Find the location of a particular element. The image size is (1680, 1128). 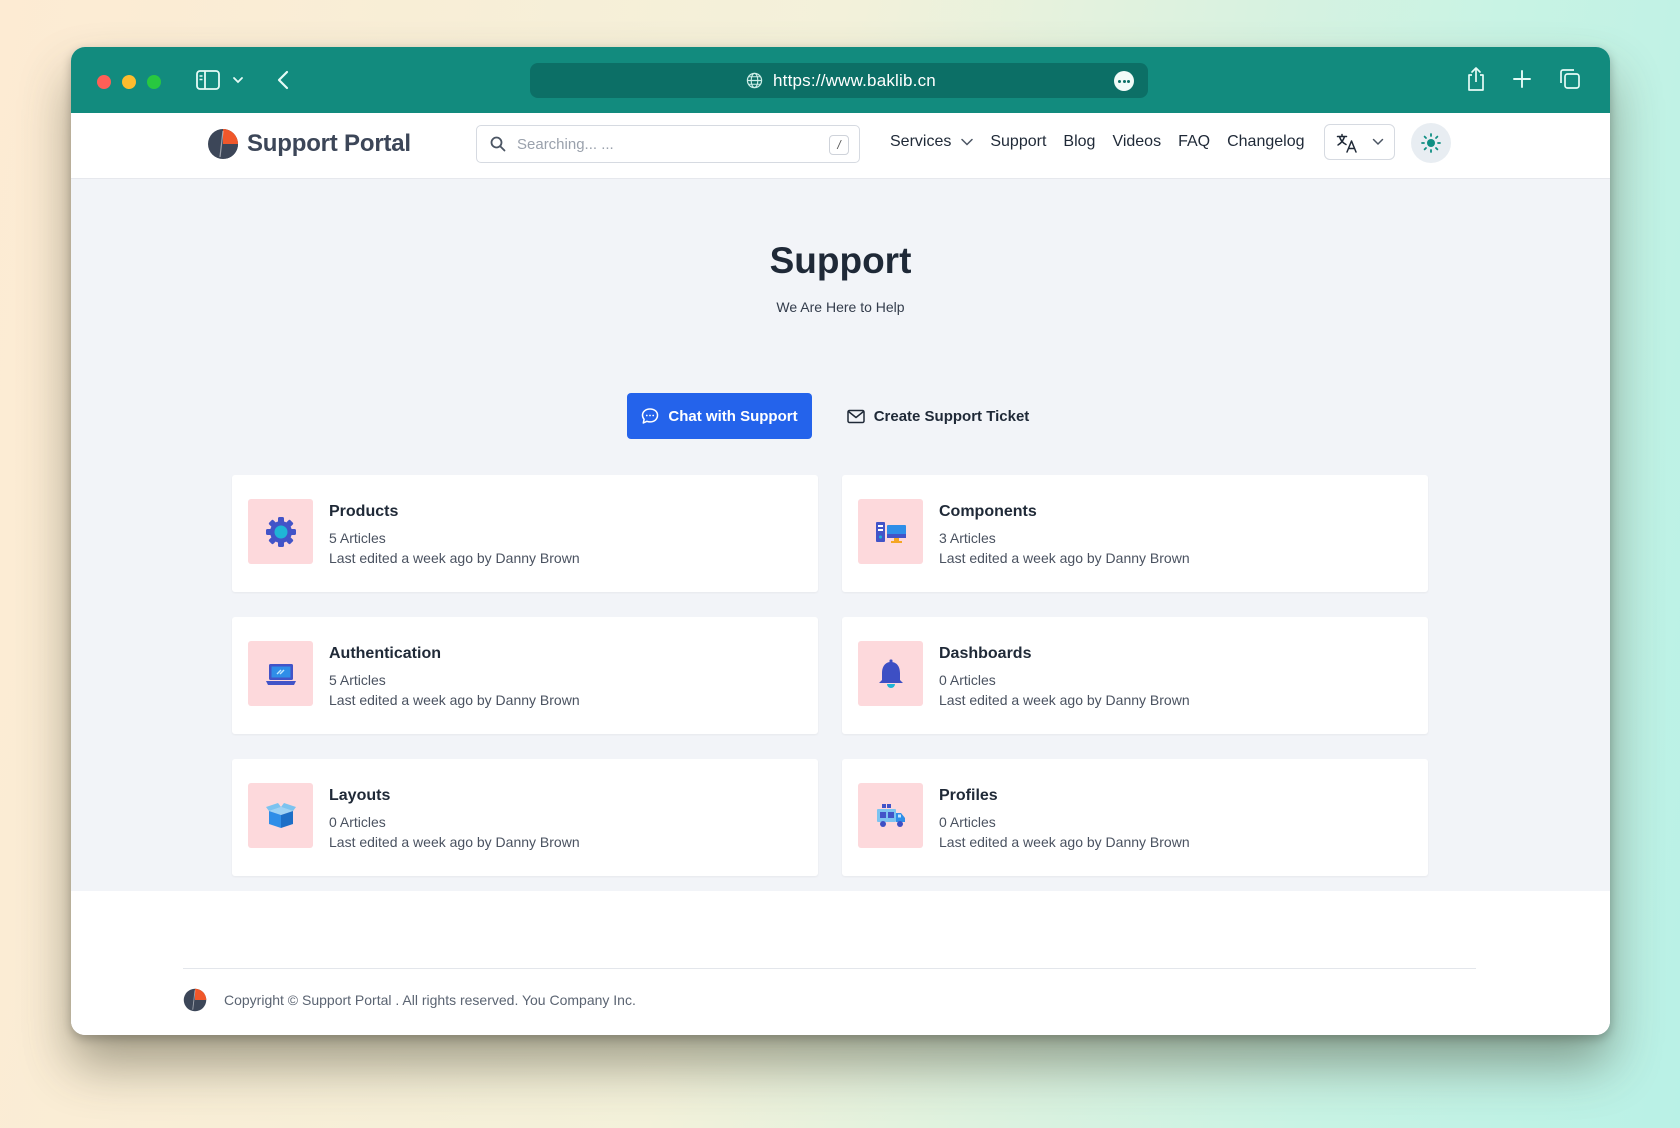

back-icon is located at coordinates (283, 80).